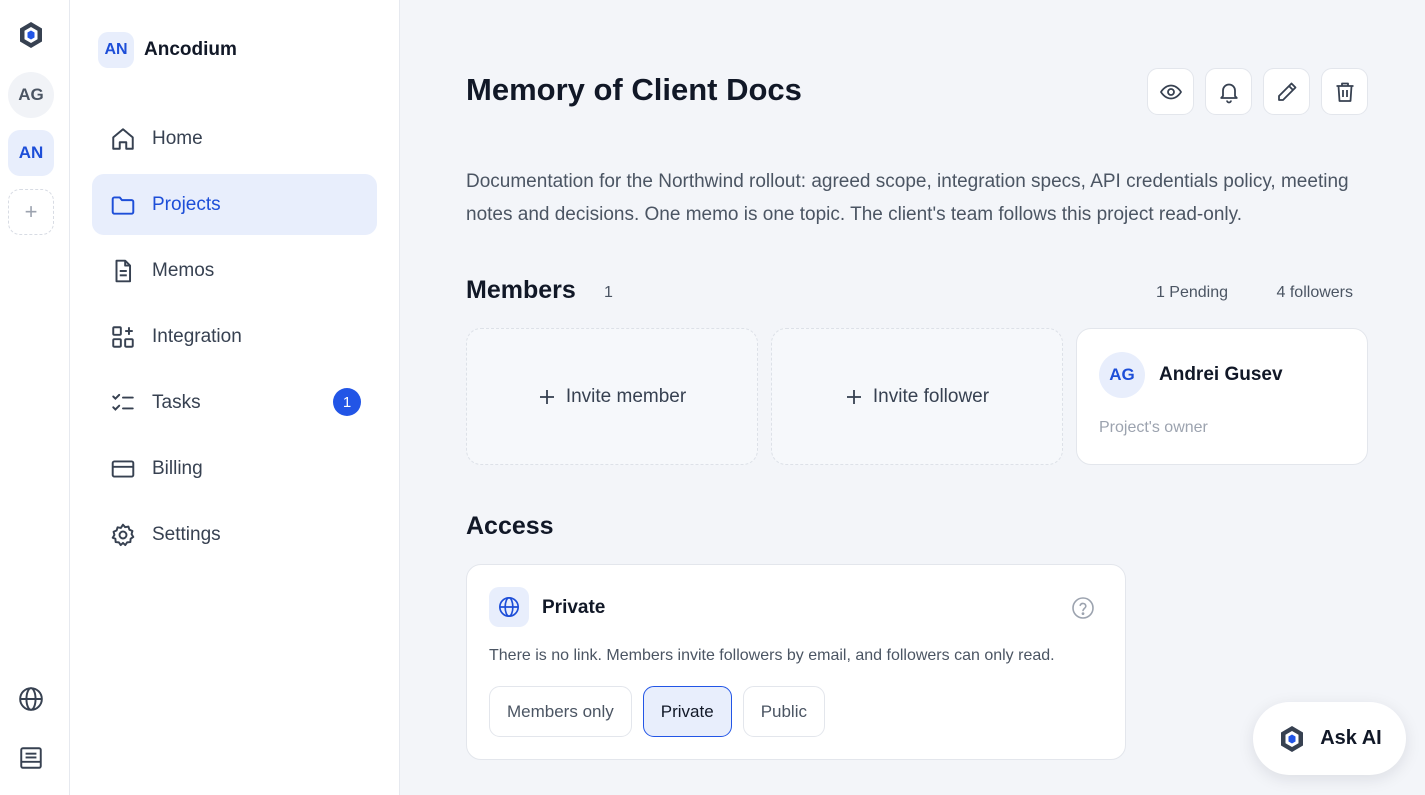 The image size is (1425, 795). Describe the element at coordinates (1315, 293) in the screenshot. I see `followers-link: 4 followers` at that location.